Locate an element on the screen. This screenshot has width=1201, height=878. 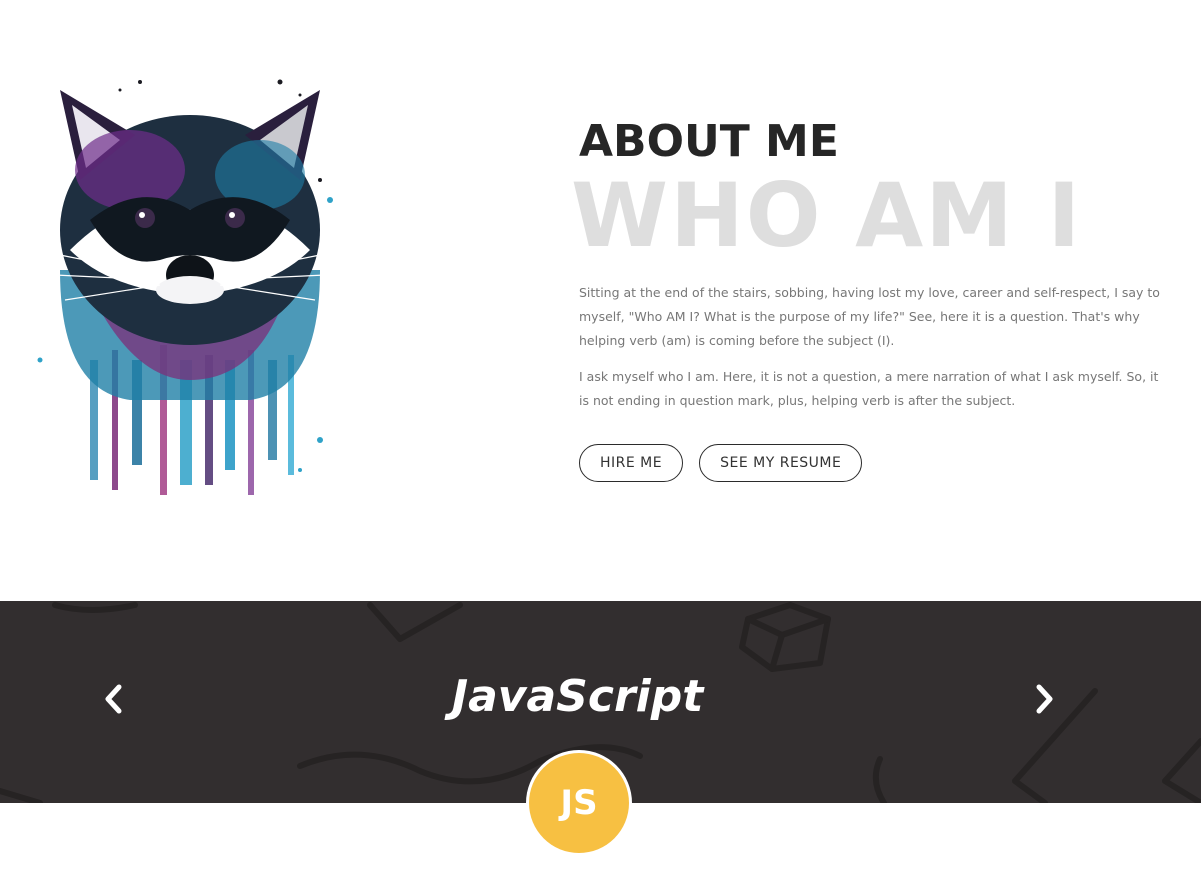
skill-badge-logo: JS is located at coordinates (579, 803).